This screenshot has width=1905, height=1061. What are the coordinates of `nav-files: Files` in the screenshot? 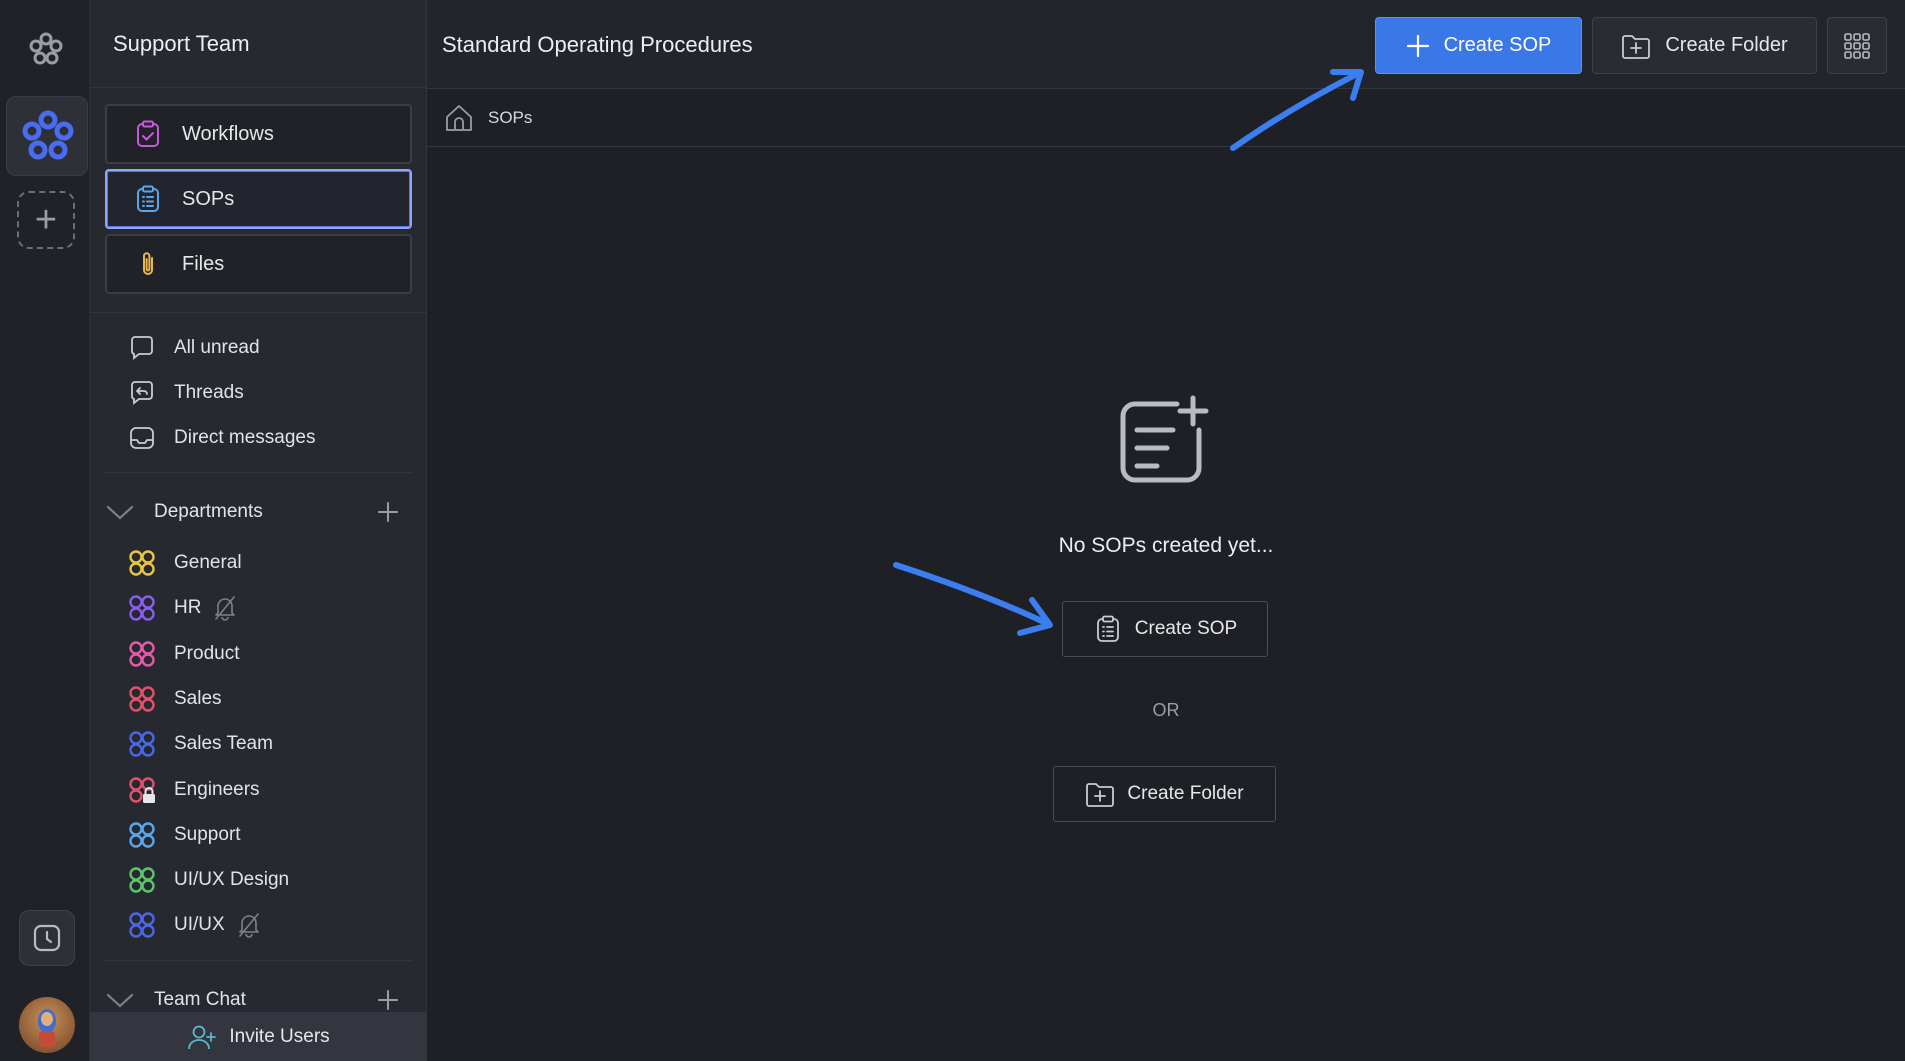 It's located at (258, 264).